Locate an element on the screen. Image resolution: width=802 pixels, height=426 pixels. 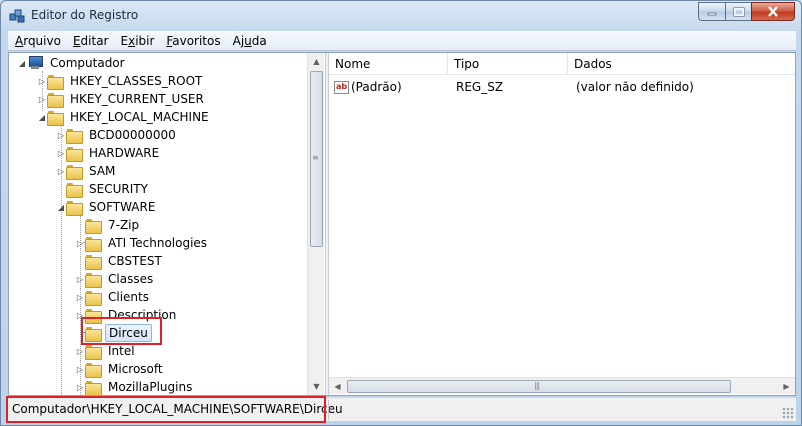
scroll-down-arrow-icon: ▼ is located at coordinates (316, 386).